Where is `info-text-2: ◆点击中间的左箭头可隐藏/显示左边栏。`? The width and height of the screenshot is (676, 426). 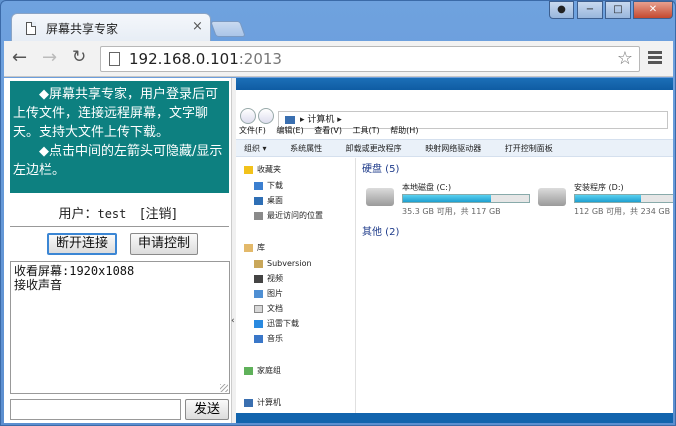 info-text-2: ◆点击中间的左箭头可隐藏/显示左边栏。 is located at coordinates (118, 161).